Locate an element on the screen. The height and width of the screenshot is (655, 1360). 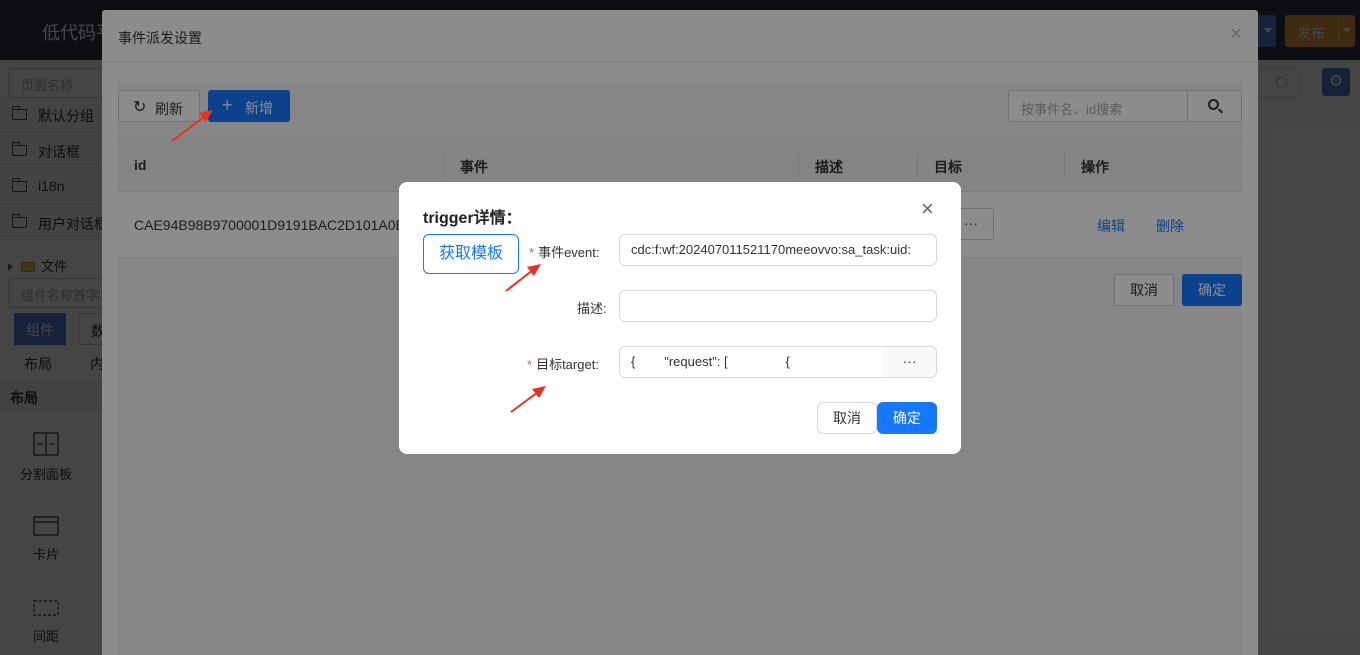
target-input: { "request": [ { is located at coordinates (751, 362).